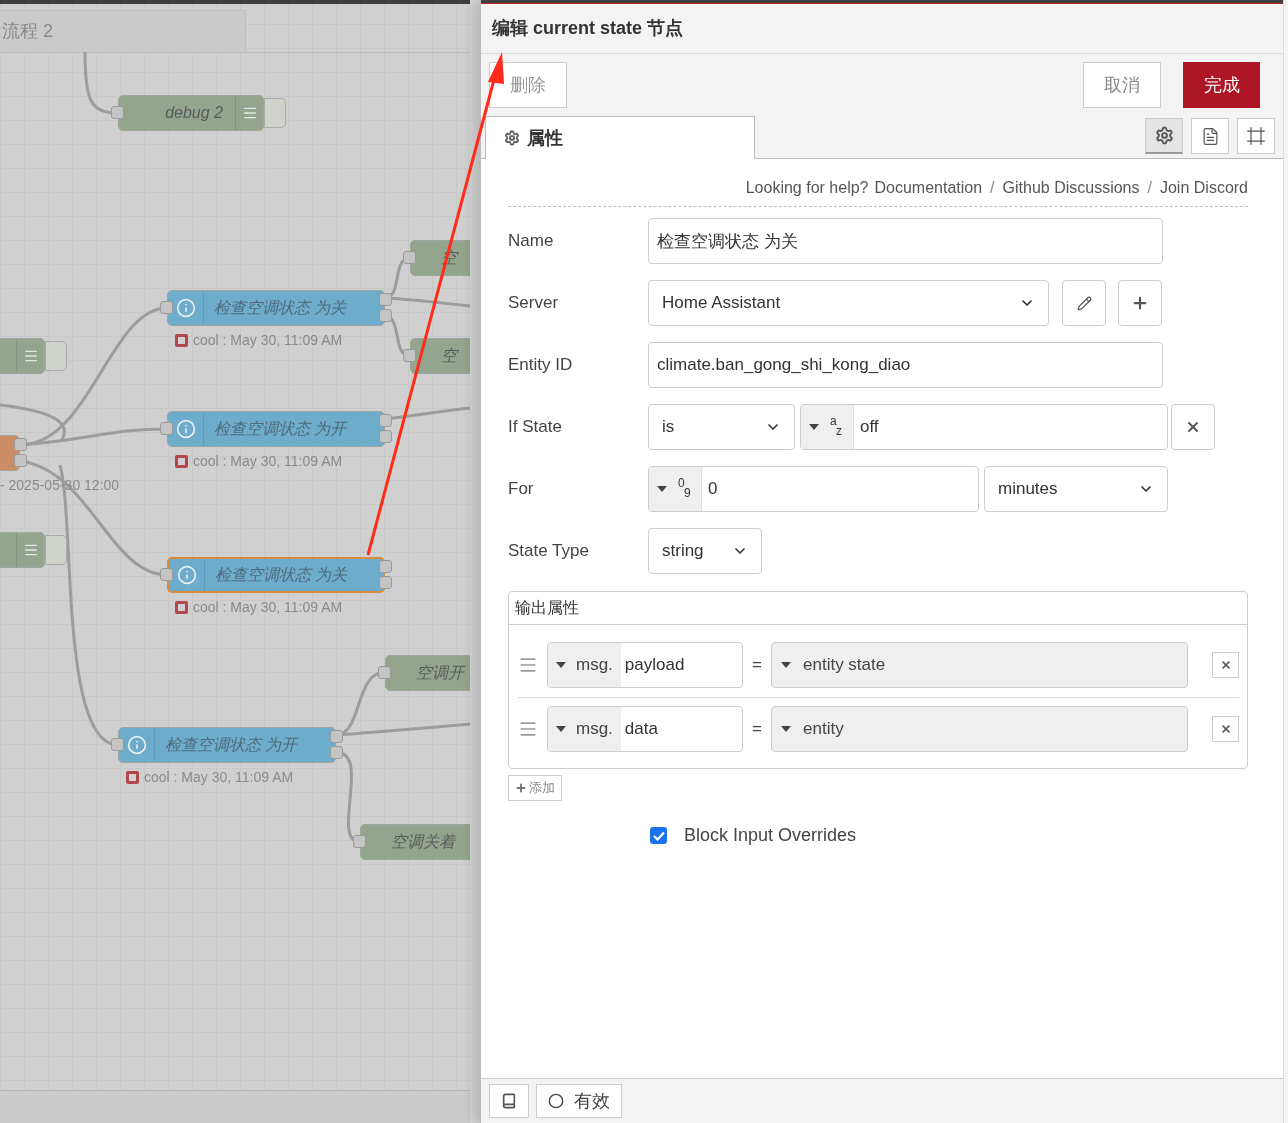  I want to click on select-dropdown: string, so click(705, 551).